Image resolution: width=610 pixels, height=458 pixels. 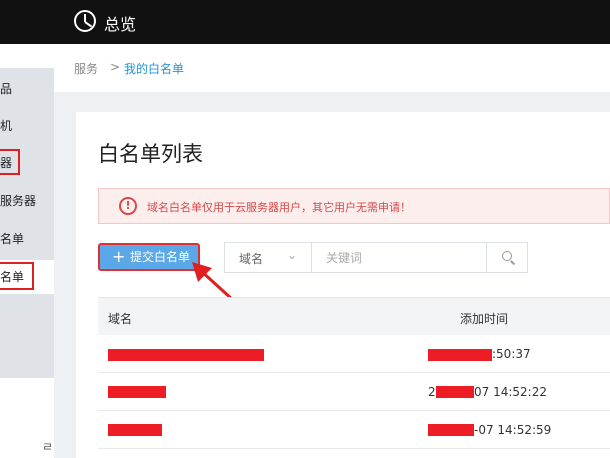 What do you see at coordinates (484, 318) in the screenshot?
I see `column-header-time: 添加时间` at bounding box center [484, 318].